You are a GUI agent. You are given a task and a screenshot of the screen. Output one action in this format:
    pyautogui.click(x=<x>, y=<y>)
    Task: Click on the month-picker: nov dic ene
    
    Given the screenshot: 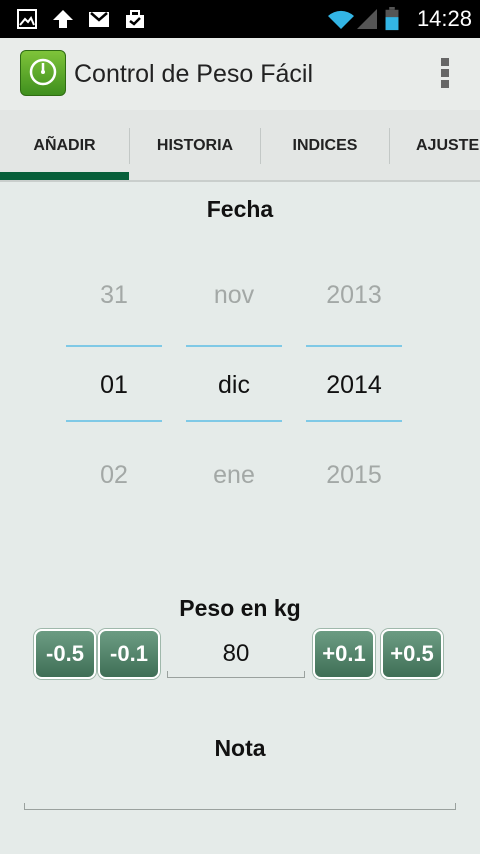 What is the action you would take?
    pyautogui.click(x=234, y=385)
    